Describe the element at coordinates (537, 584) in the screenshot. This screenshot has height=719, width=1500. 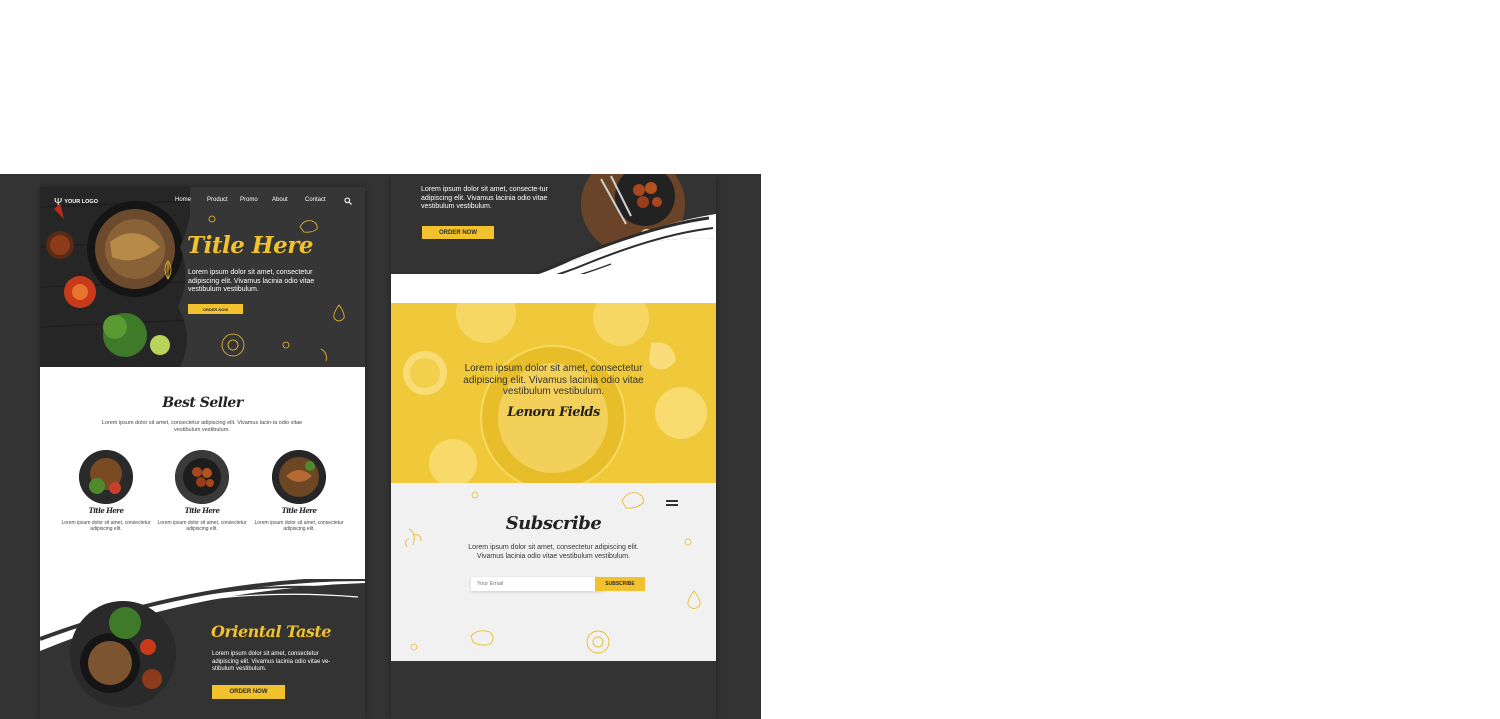
I see `email-input` at that location.